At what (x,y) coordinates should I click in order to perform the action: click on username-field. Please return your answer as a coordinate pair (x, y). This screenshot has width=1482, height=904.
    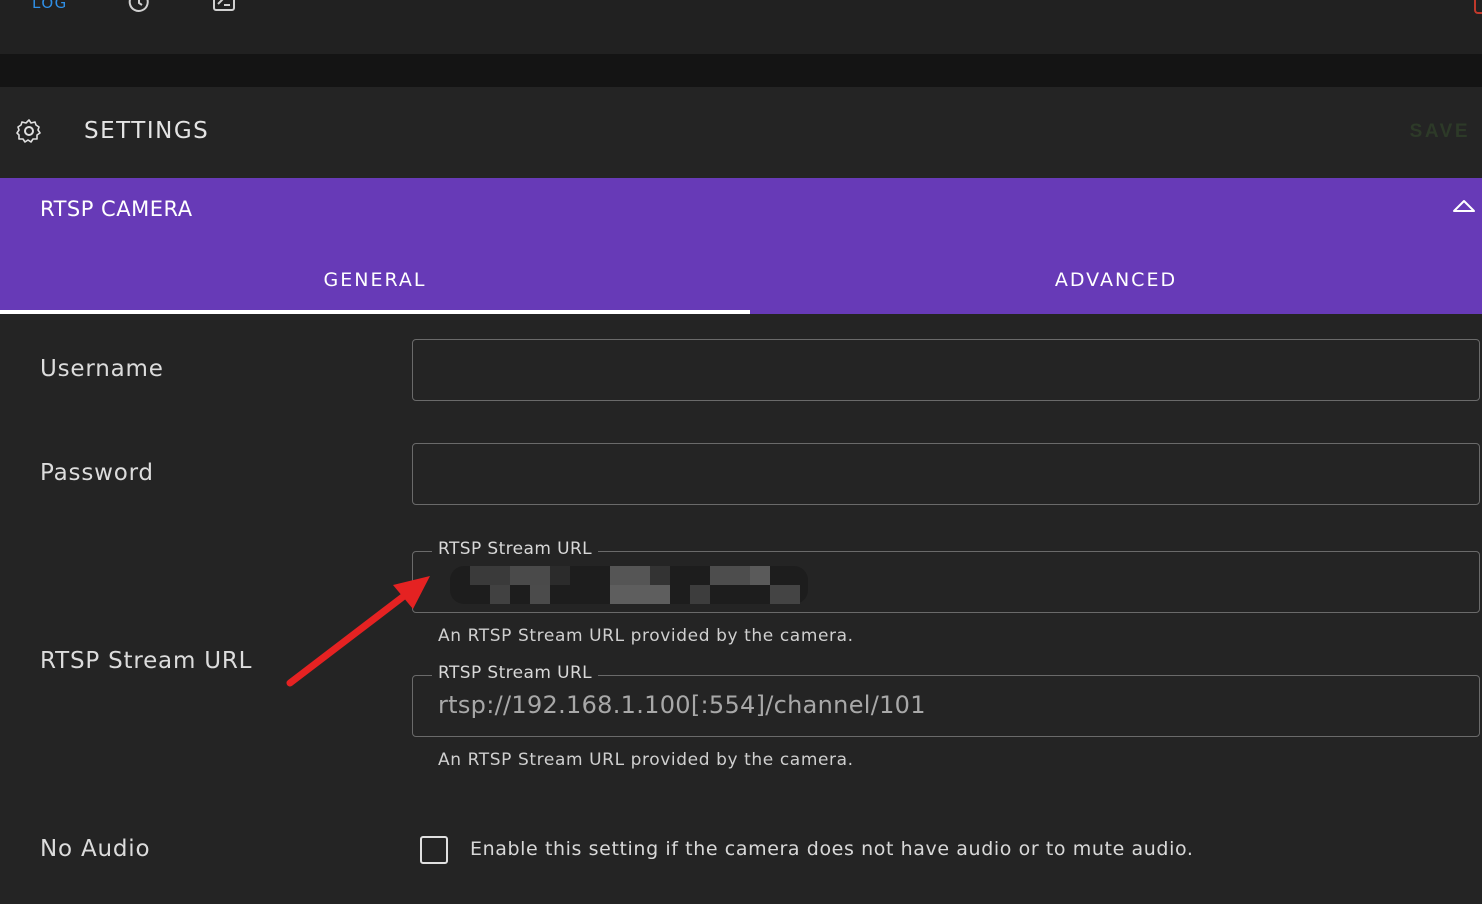
    Looking at the image, I should click on (946, 370).